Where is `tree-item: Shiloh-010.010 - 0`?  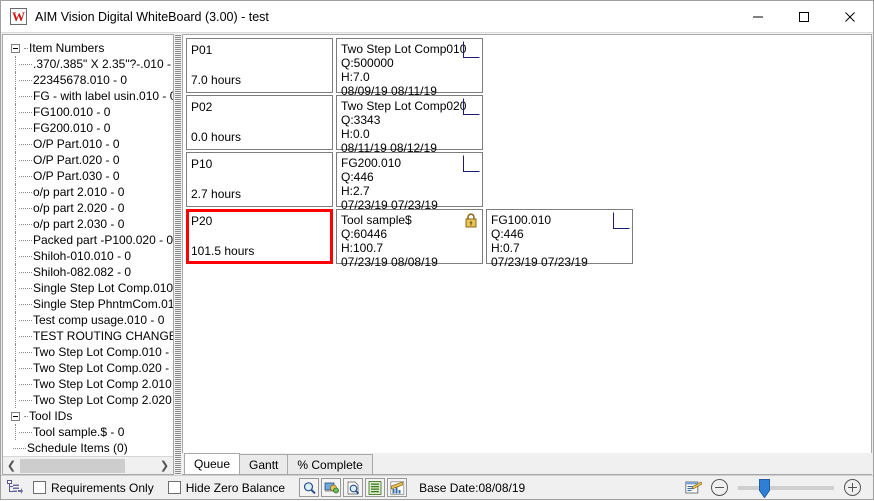 tree-item: Shiloh-010.010 - 0 is located at coordinates (88, 256).